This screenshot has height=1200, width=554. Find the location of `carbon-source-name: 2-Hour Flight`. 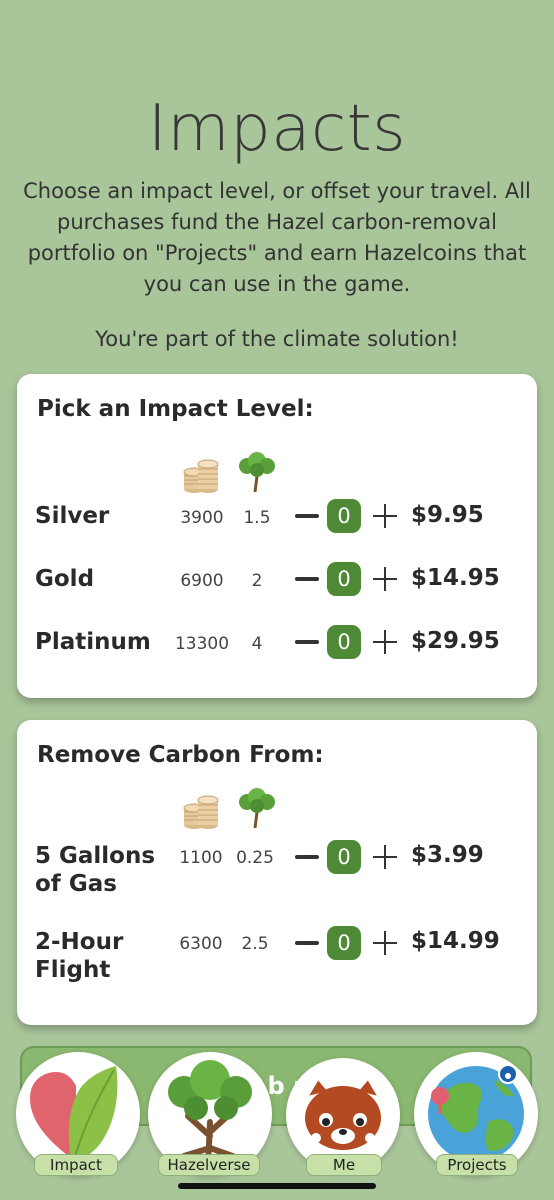

carbon-source-name: 2-Hour Flight is located at coordinates (79, 956).